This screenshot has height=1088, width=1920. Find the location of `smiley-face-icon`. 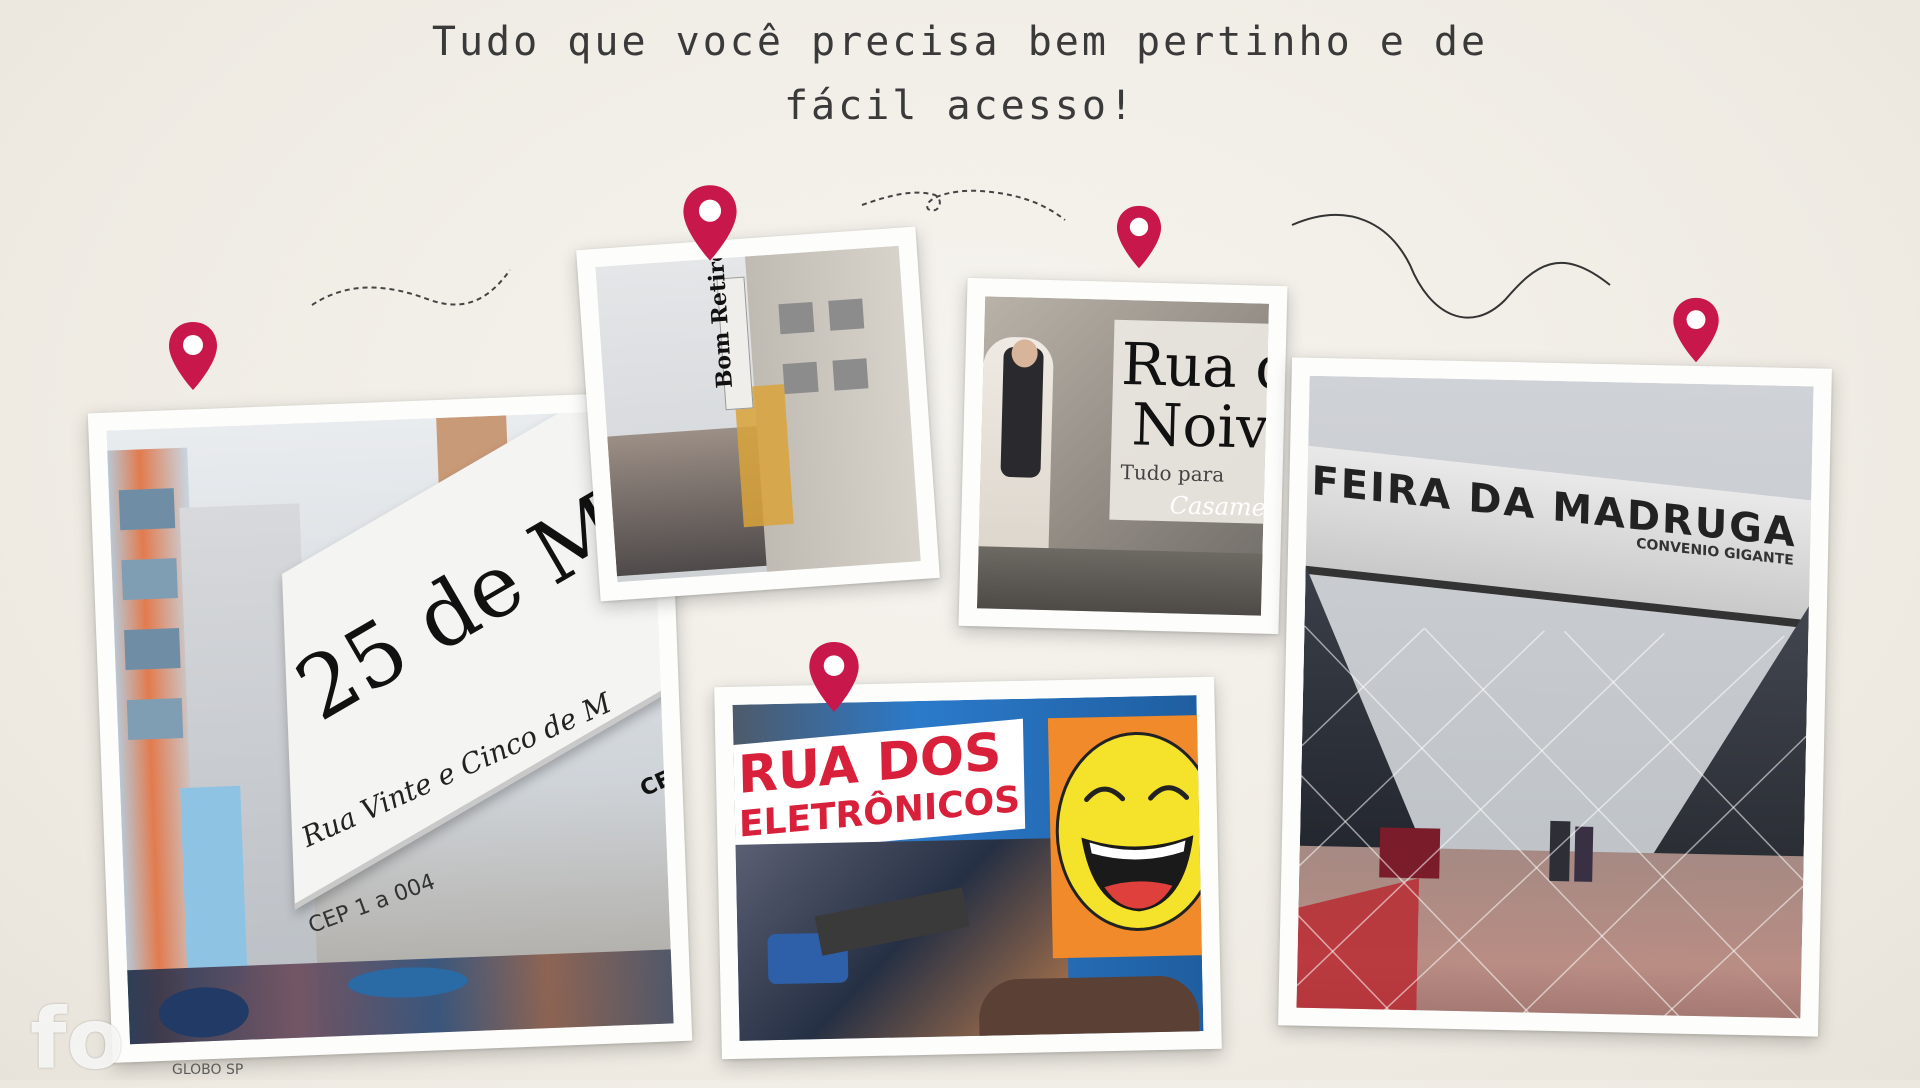

smiley-face-icon is located at coordinates (1129, 831).